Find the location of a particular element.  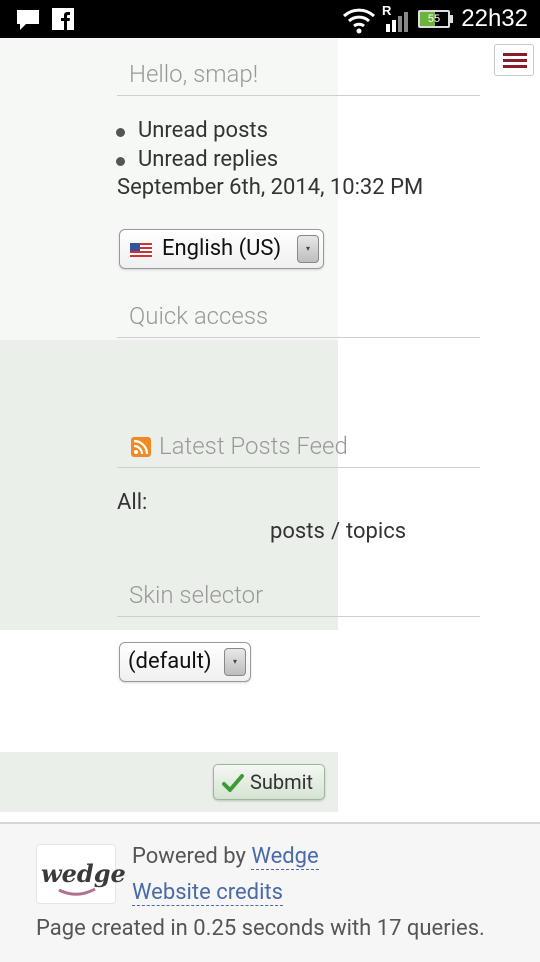

feed-posts-link: posts is located at coordinates (297, 531).